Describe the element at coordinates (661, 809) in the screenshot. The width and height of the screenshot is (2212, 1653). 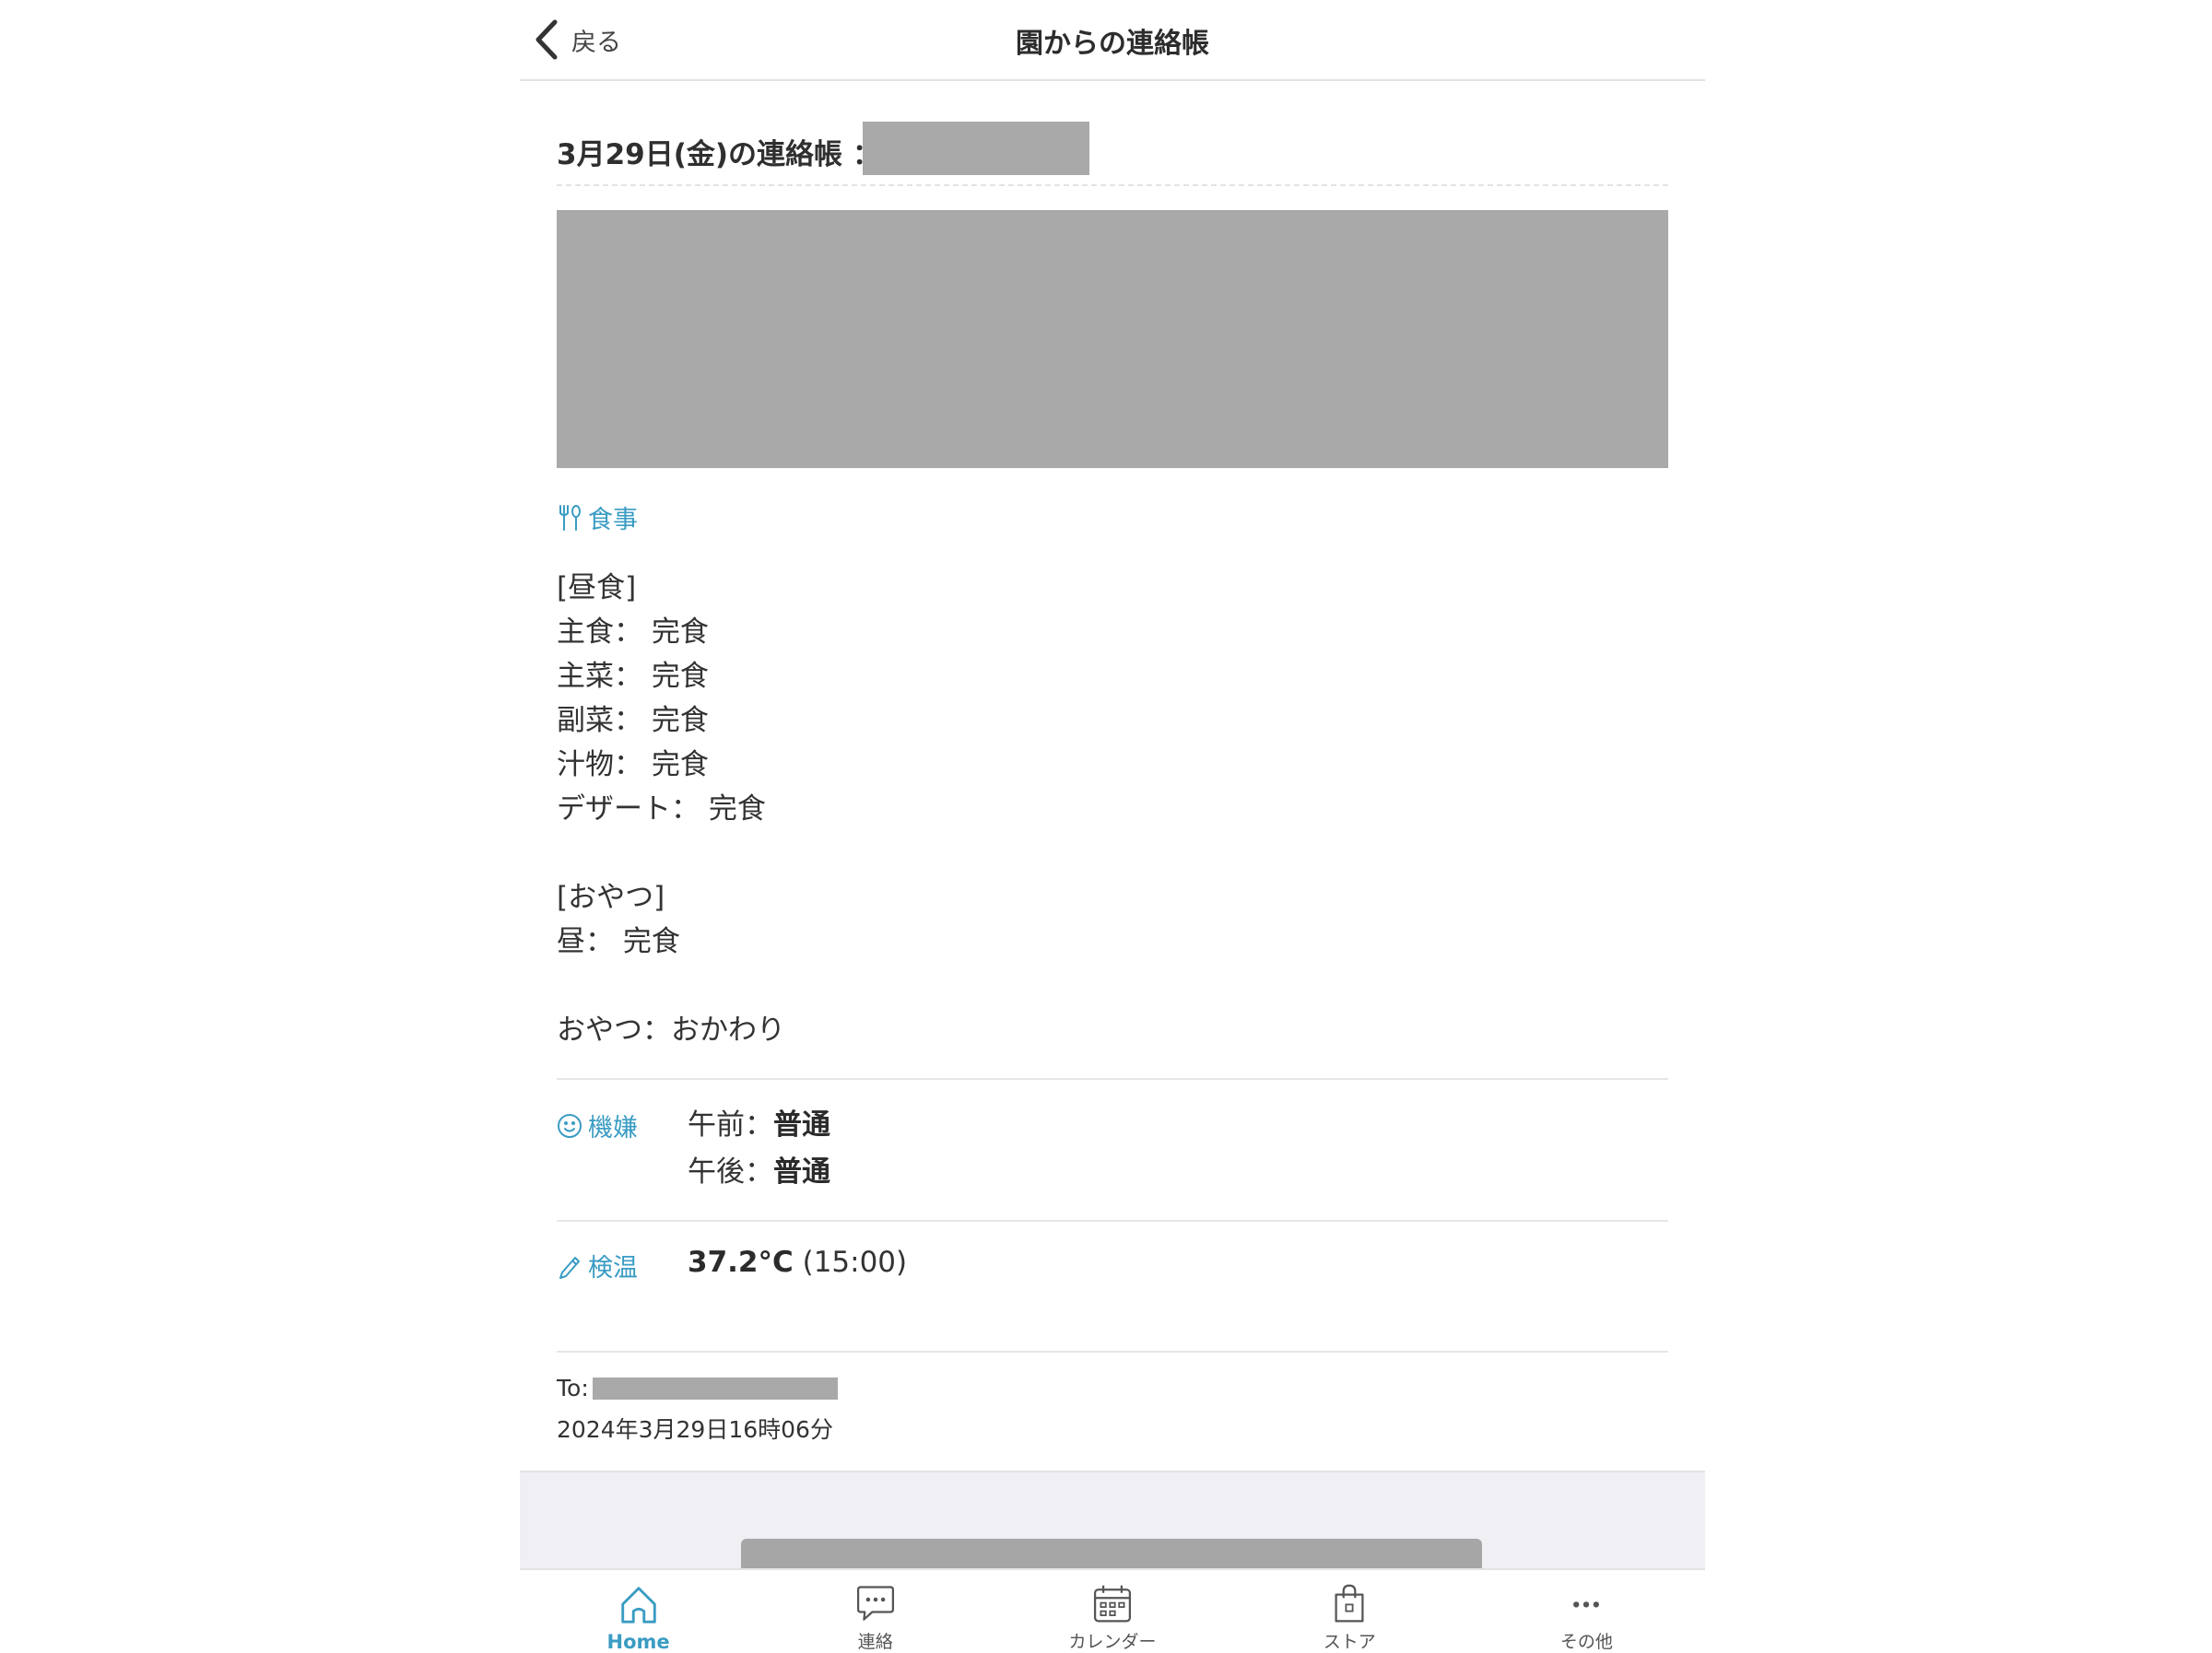
I see `meal-line: デザート： 完食` at that location.